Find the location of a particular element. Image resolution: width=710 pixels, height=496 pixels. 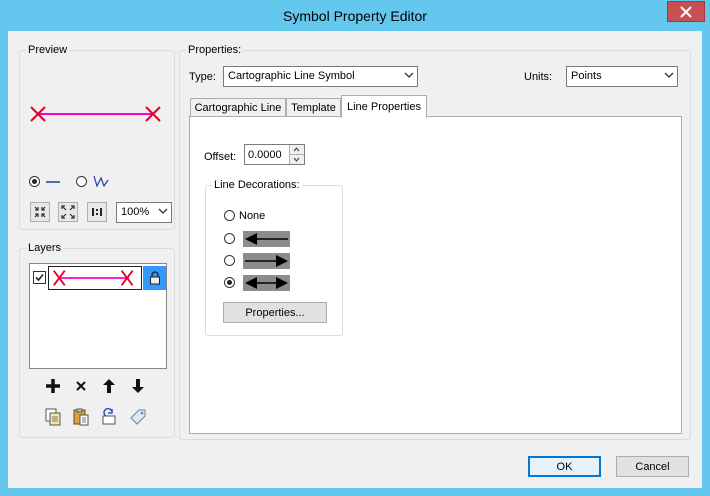

move-layer-up-button is located at coordinates (109, 386).